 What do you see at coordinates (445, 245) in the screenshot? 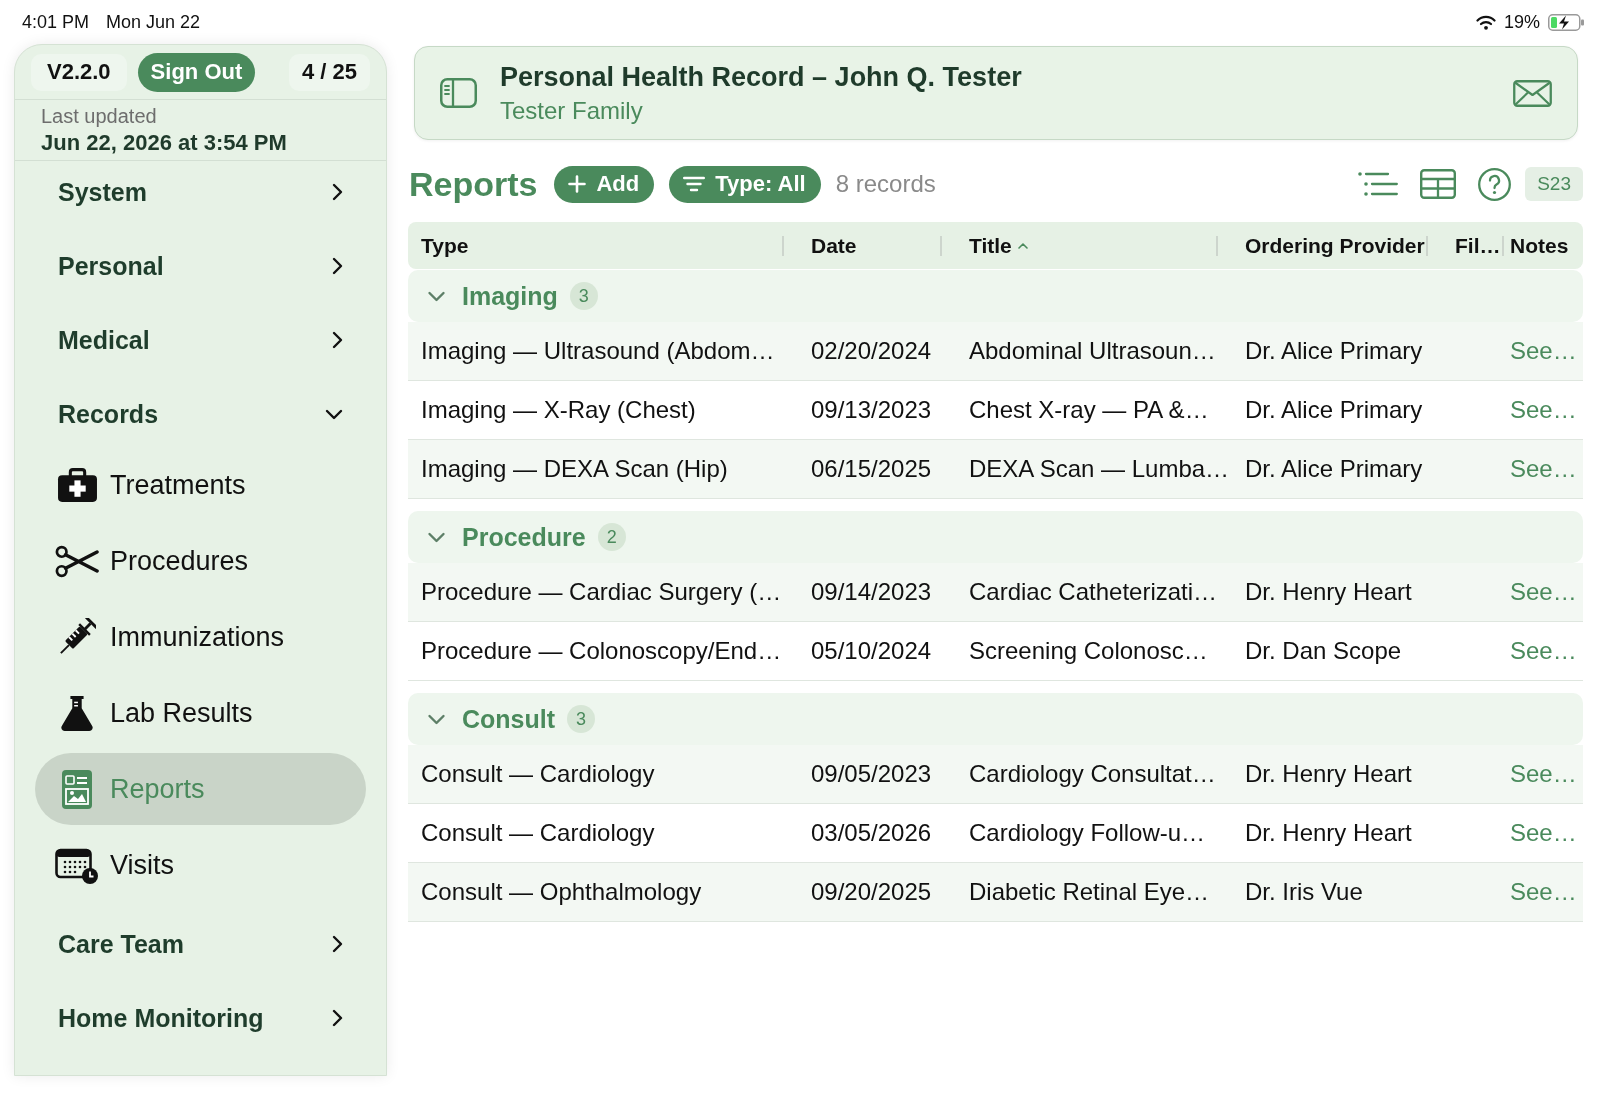
I see `column-header: Type` at bounding box center [445, 245].